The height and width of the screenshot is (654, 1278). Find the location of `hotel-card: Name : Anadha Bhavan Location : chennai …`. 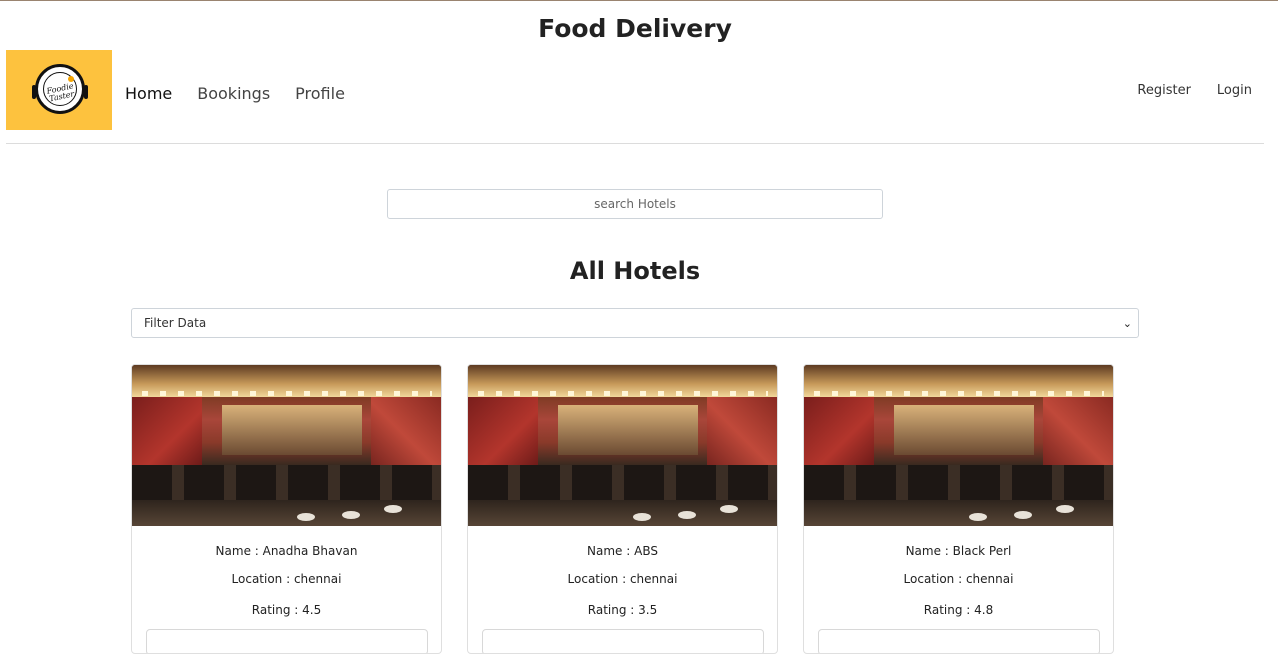

hotel-card: Name : Anadha Bhavan Location : chennai … is located at coordinates (286, 509).